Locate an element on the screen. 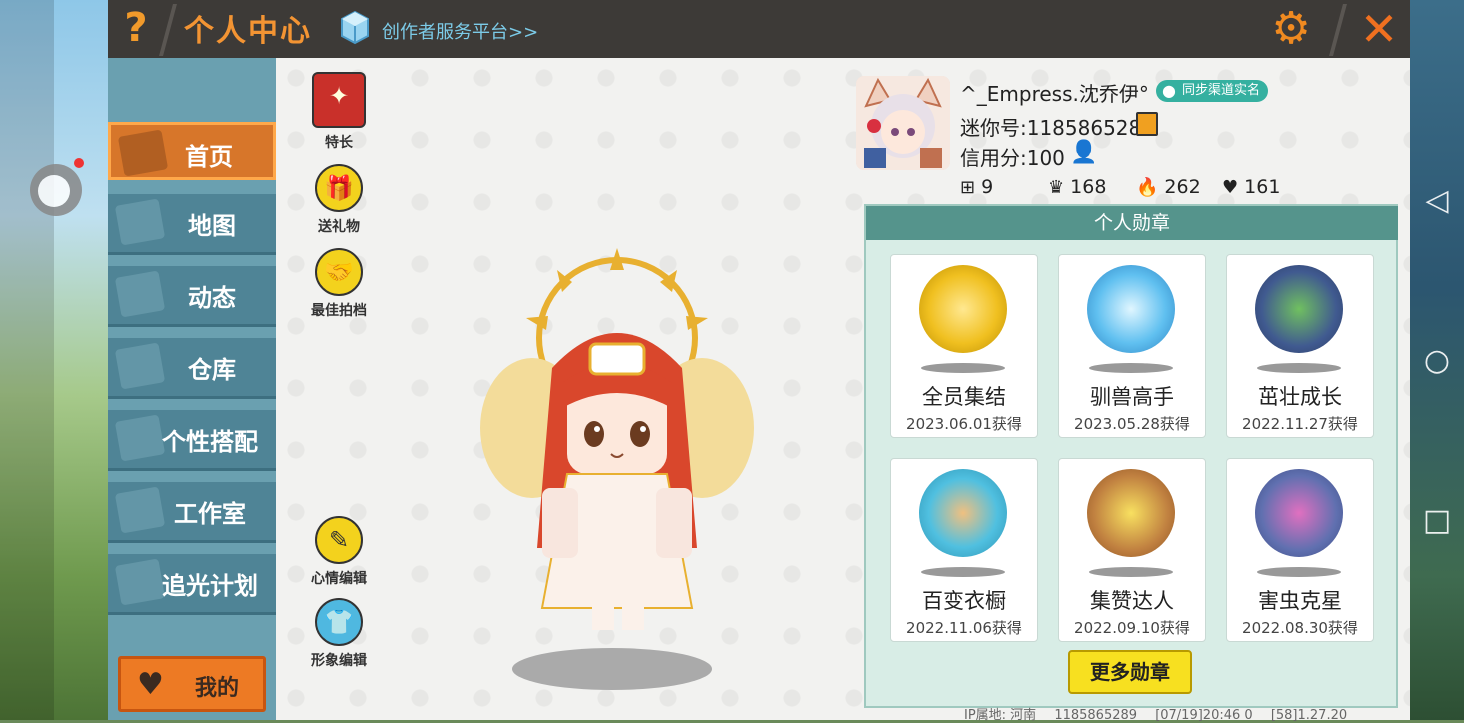 Image resolution: width=1464 pixels, height=723 pixels. sidebar-item-label: 个性搭配 is located at coordinates (210, 442).